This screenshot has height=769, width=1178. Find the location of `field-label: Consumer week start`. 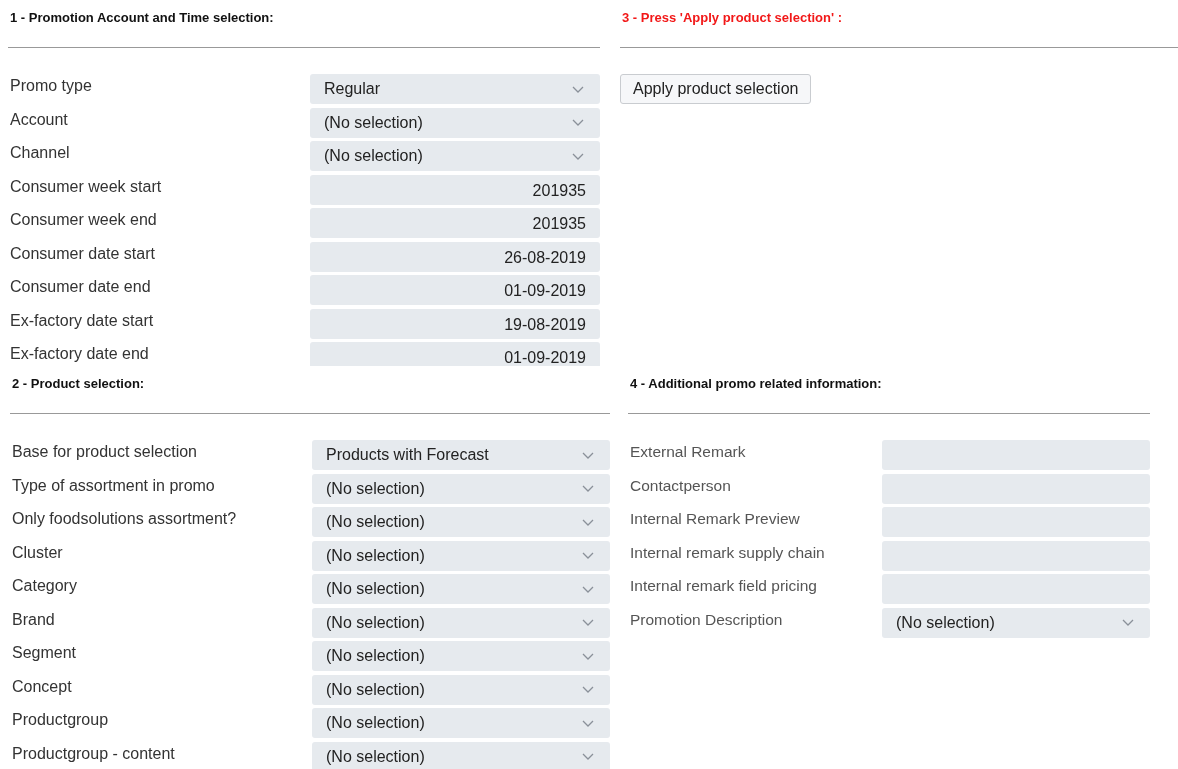

field-label: Consumer week start is located at coordinates (86, 186).